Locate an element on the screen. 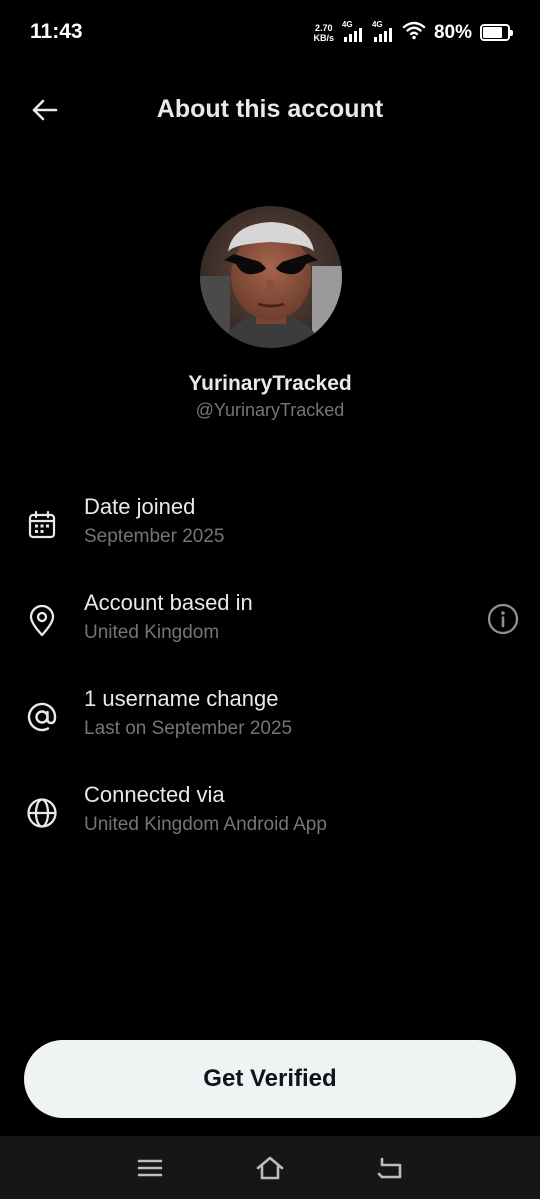 This screenshot has width=540, height=1199. connected-via-title: Connected via is located at coordinates (154, 794).